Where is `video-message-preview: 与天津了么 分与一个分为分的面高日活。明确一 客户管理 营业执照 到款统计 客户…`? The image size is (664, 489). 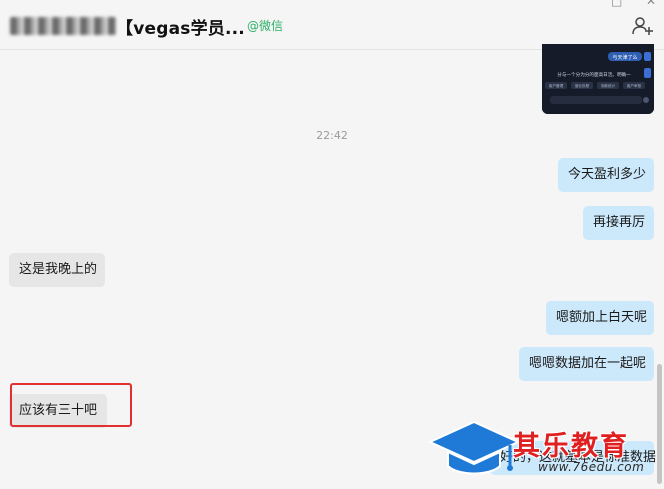 video-message-preview: 与天津了么 分与一个分为分的面高日活。明确一 客户管理 营业执照 到款统计 客户… is located at coordinates (598, 79).